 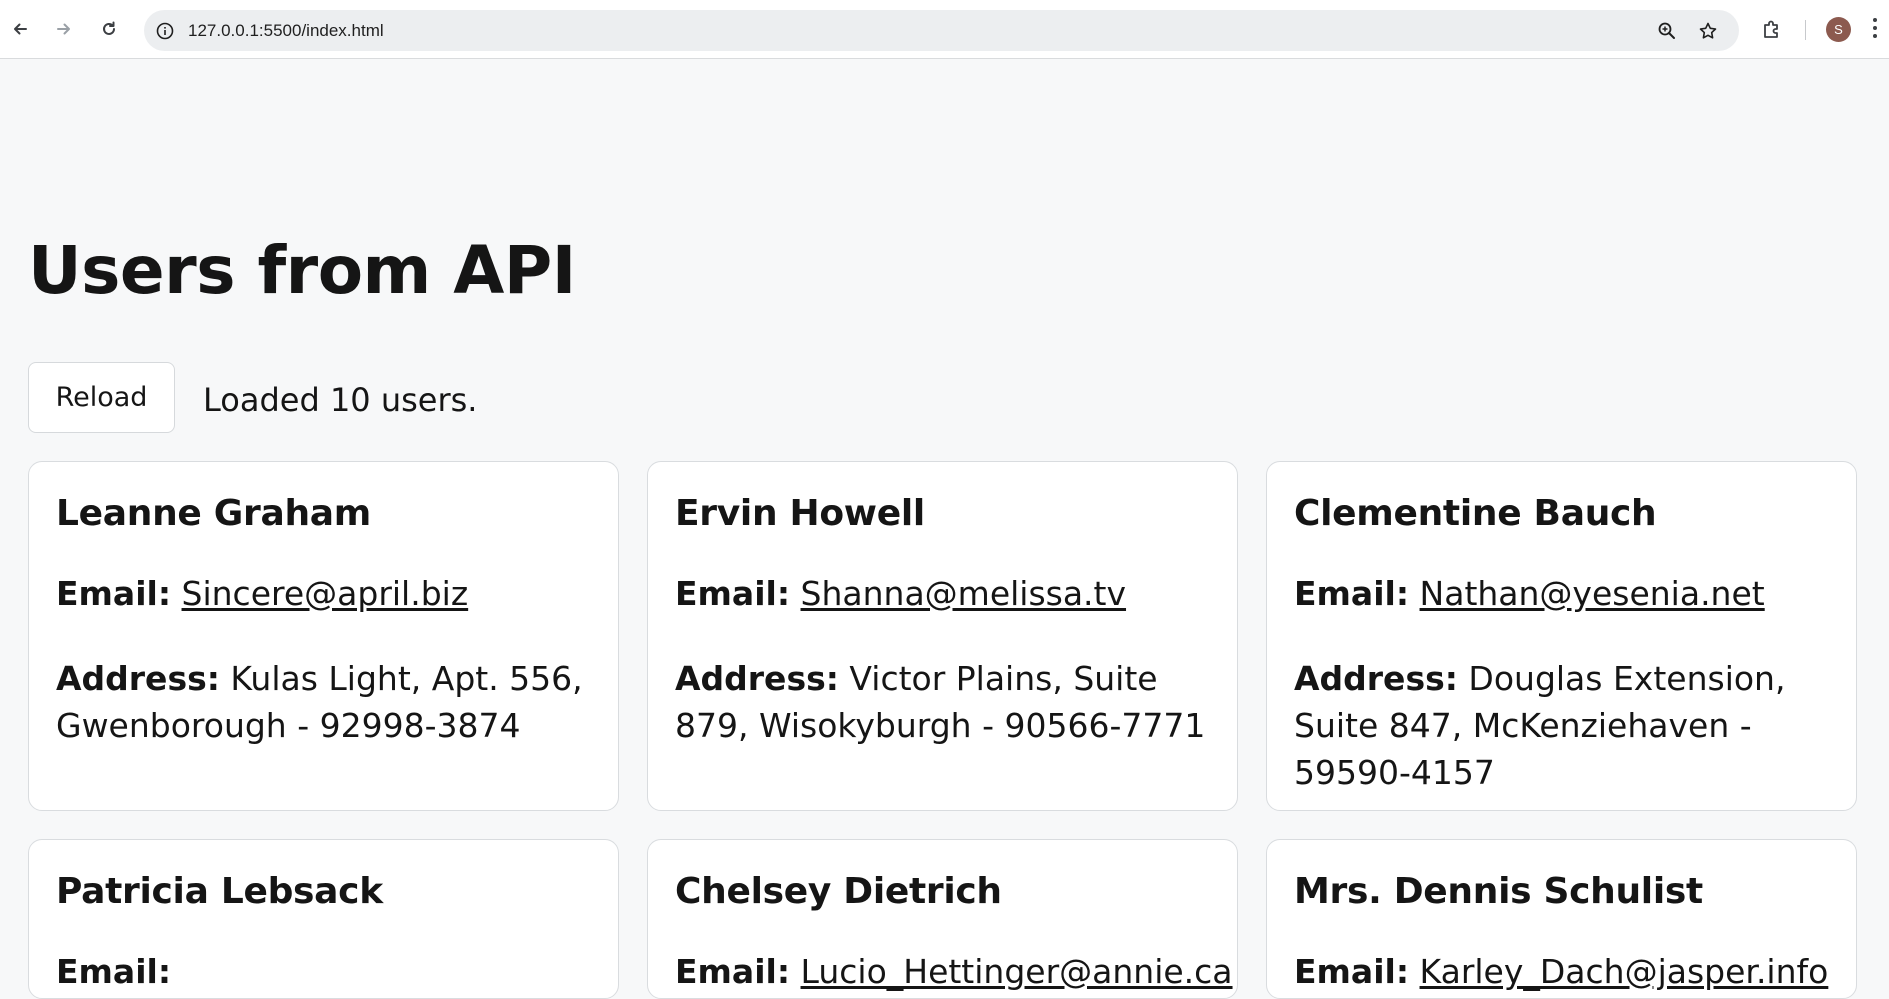 I want to click on address-bar: 127.0.0.1:5500/index.html, so click(x=941, y=30).